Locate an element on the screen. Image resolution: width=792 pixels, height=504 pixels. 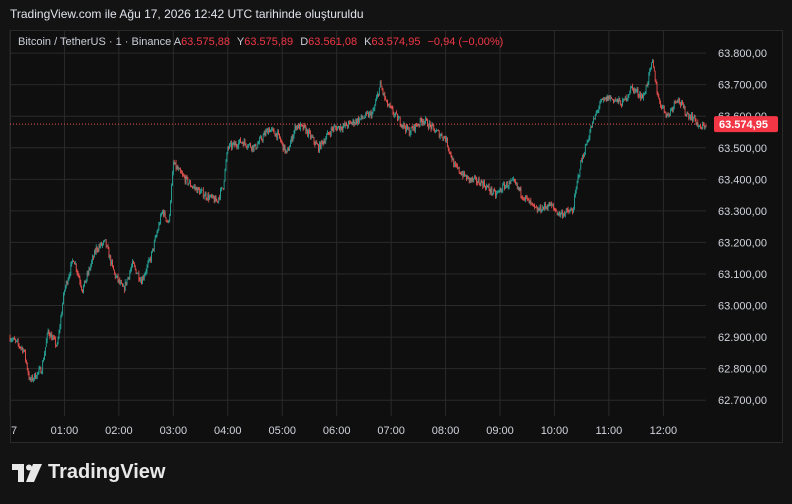
y-tick-label: 63.100,00 is located at coordinates (742, 275).